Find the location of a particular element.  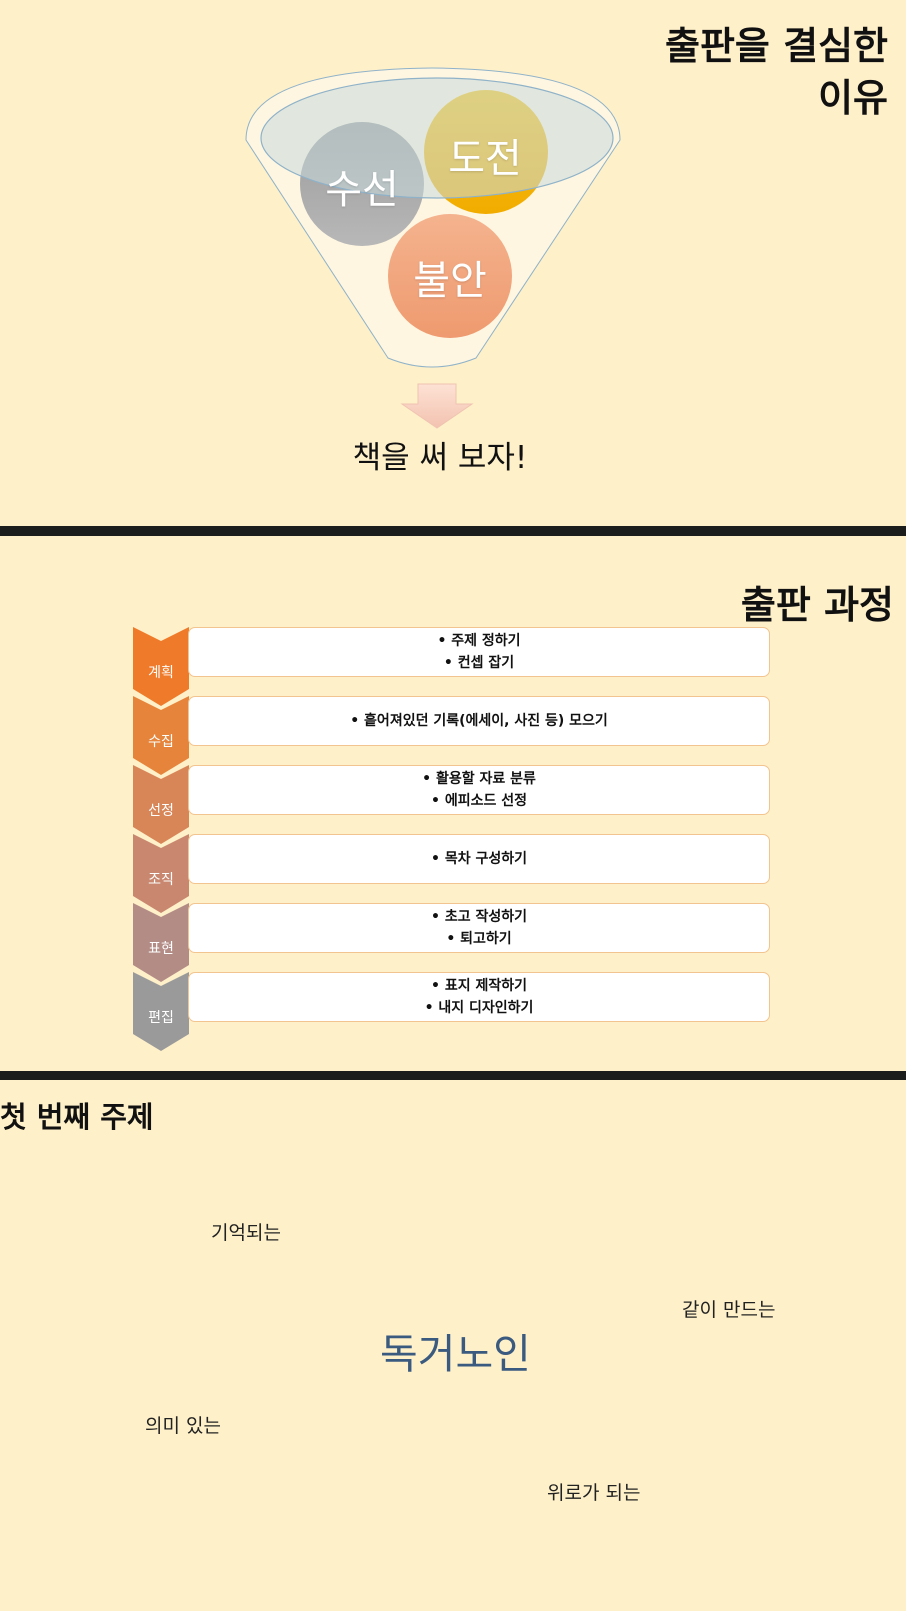

topic-word: 의미 있는 is located at coordinates (183, 1426).